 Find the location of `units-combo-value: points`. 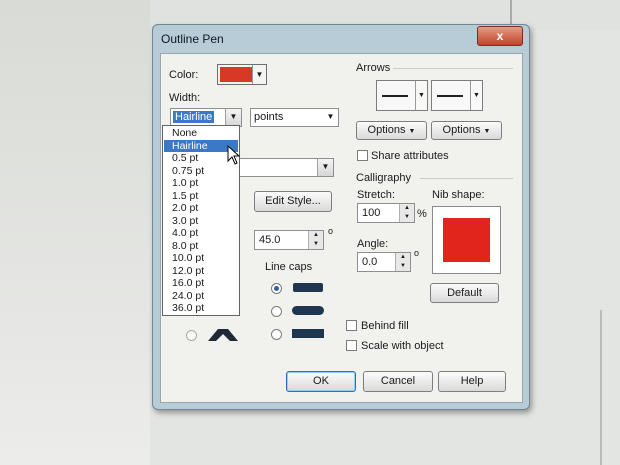

units-combo-value: points is located at coordinates (269, 117).